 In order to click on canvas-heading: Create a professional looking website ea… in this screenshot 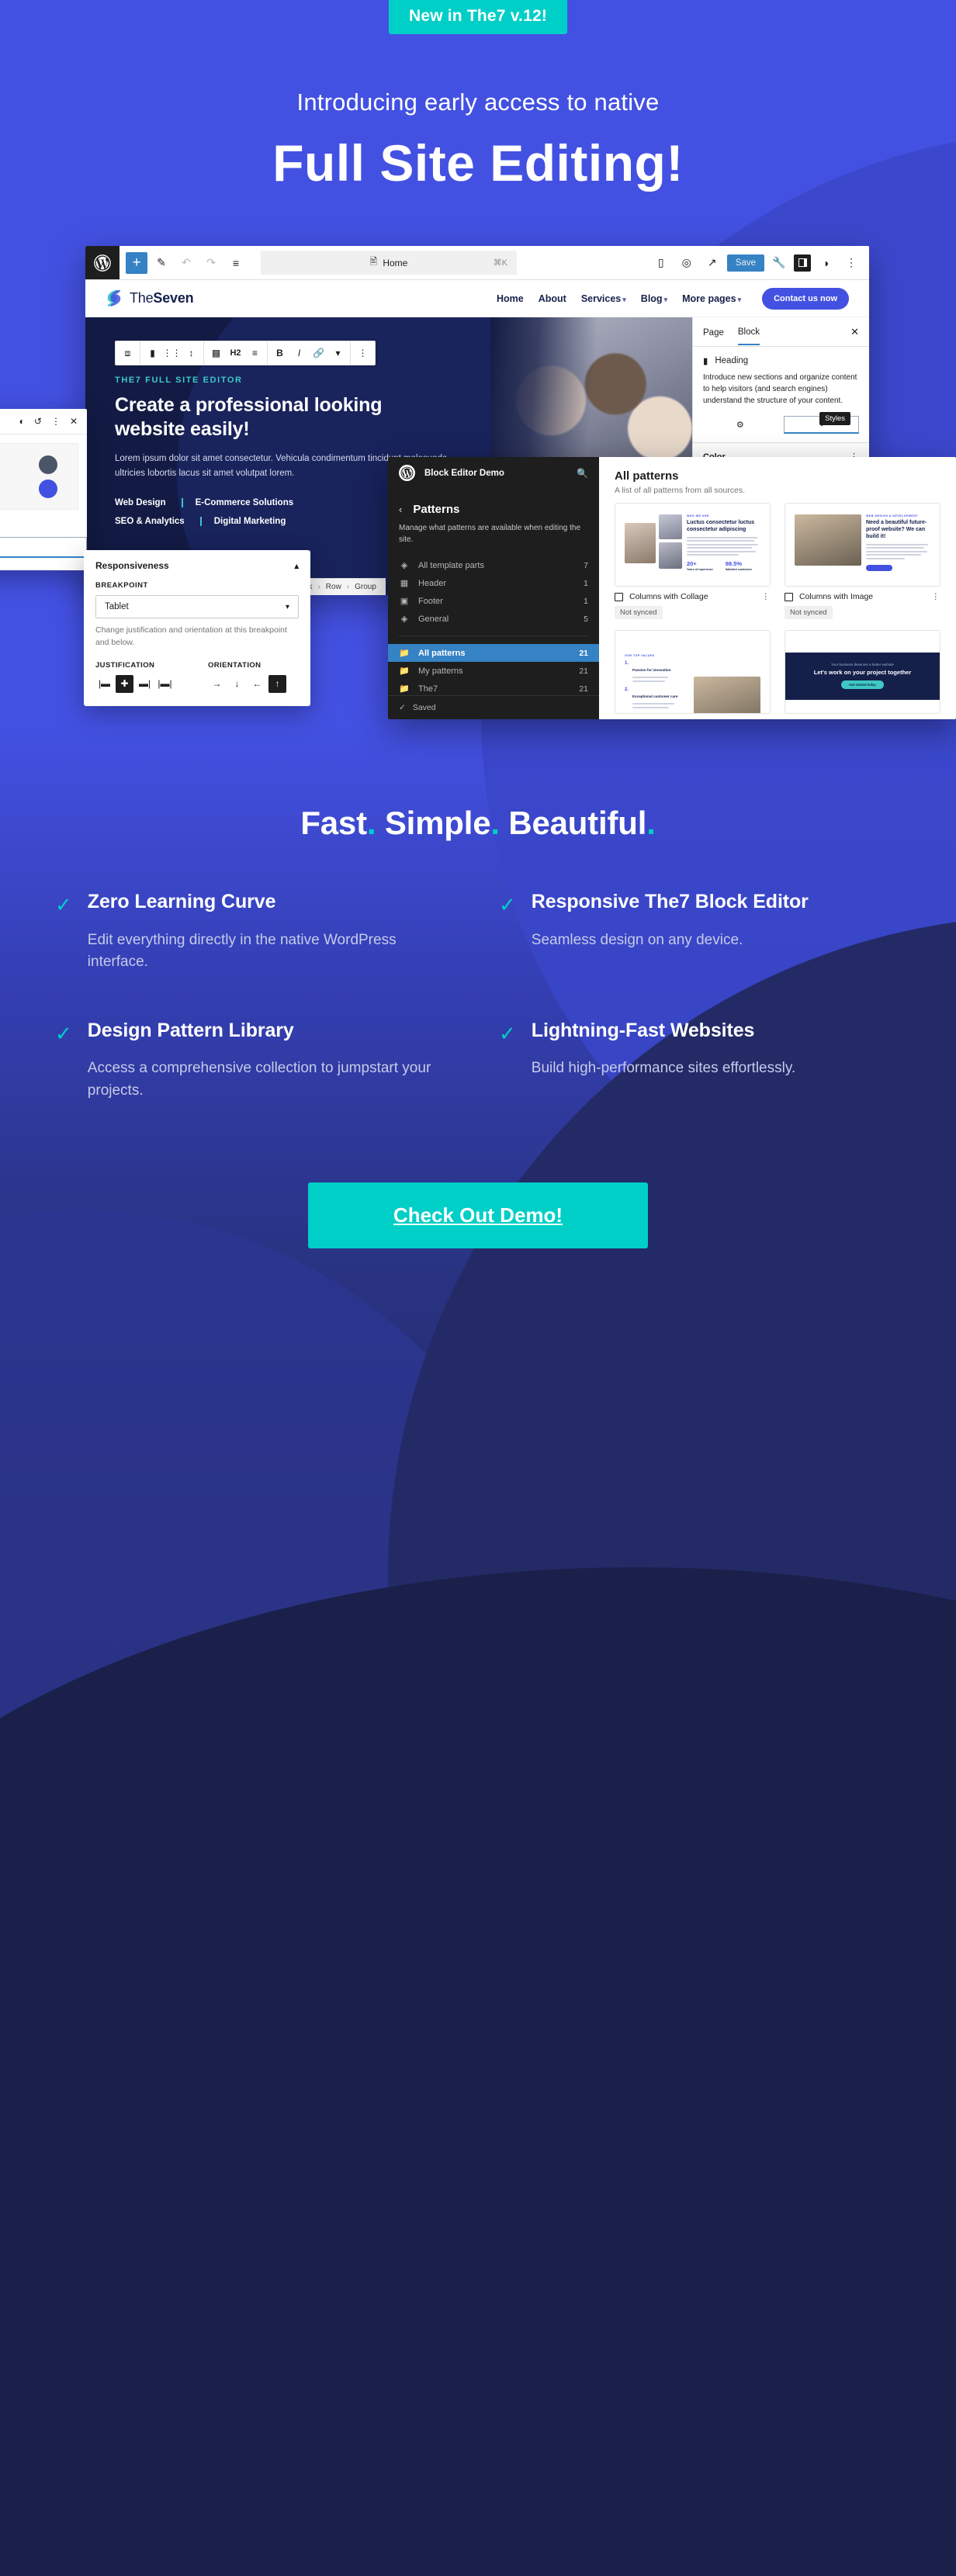, I will do `click(282, 417)`.